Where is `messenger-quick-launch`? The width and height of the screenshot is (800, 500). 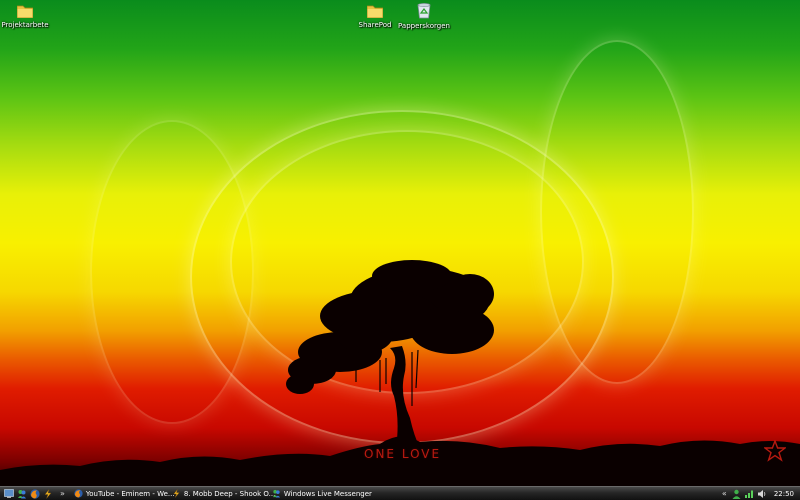 messenger-quick-launch is located at coordinates (22, 494).